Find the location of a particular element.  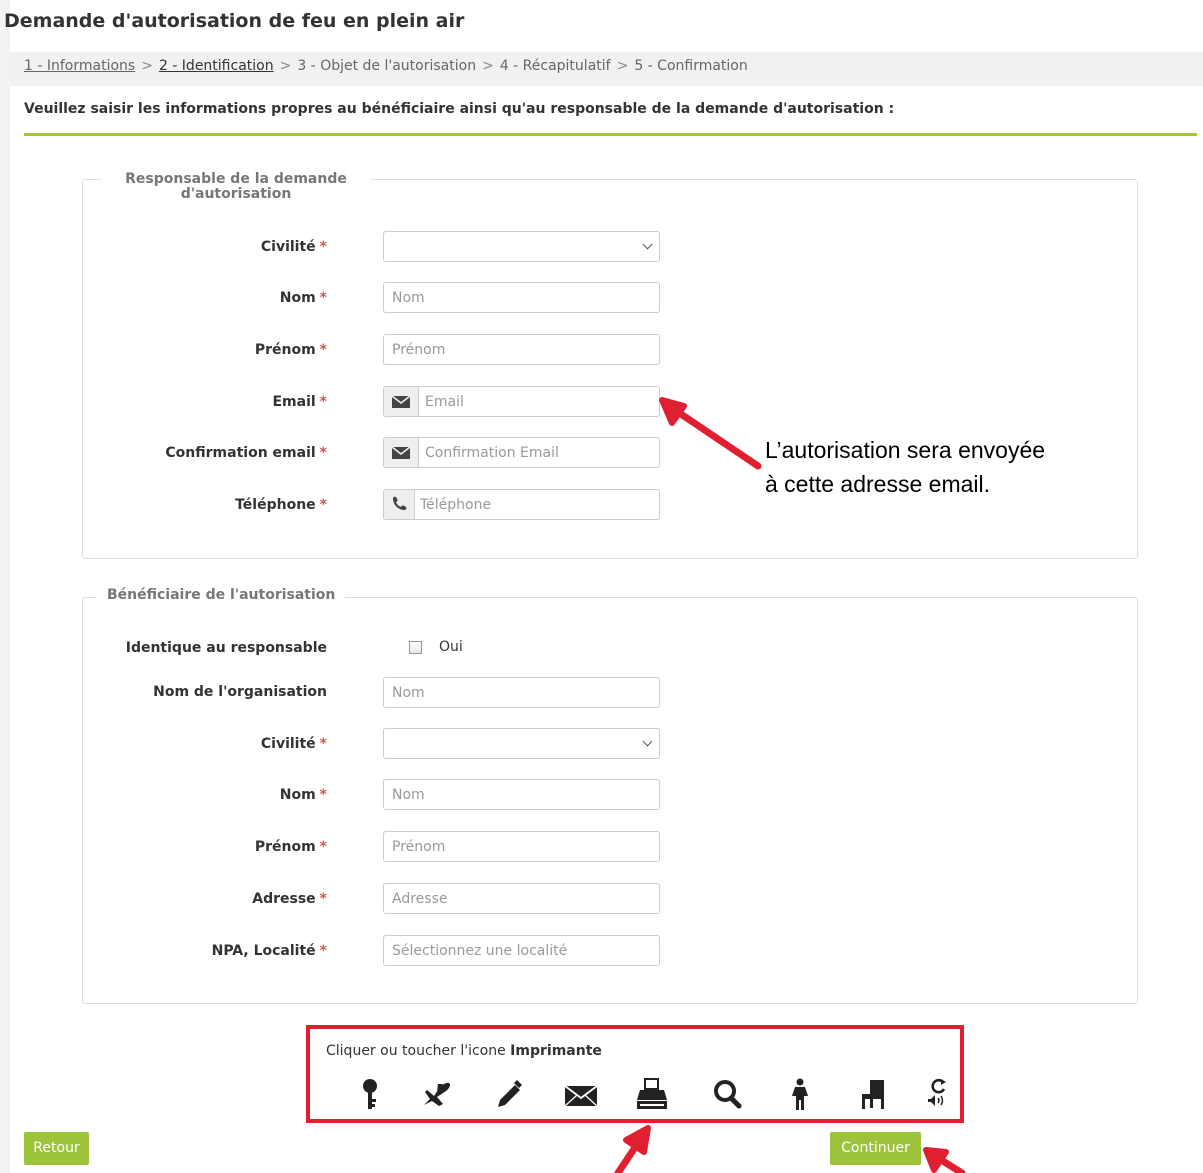

beneficiaire-prenom-input: Prénom is located at coordinates (521, 846).